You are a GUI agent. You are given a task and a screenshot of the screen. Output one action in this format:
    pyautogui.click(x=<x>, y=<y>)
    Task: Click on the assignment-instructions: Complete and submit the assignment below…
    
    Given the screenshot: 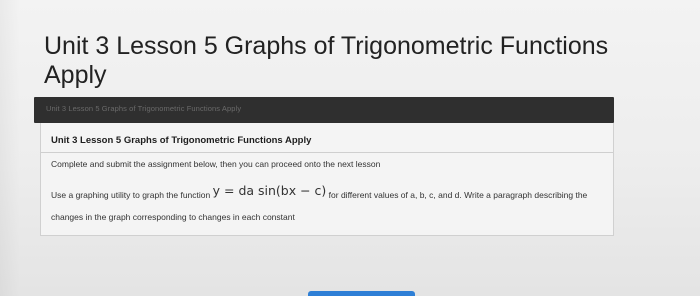 What is the action you would take?
    pyautogui.click(x=216, y=164)
    